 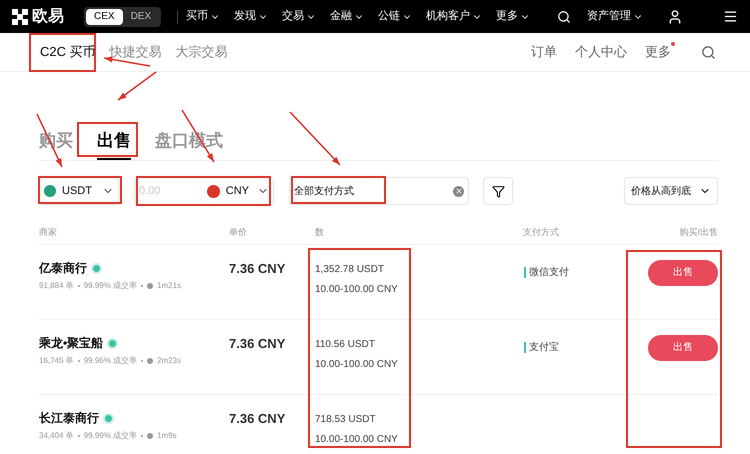 I want to click on assets-menu: 资产管理, so click(x=615, y=16).